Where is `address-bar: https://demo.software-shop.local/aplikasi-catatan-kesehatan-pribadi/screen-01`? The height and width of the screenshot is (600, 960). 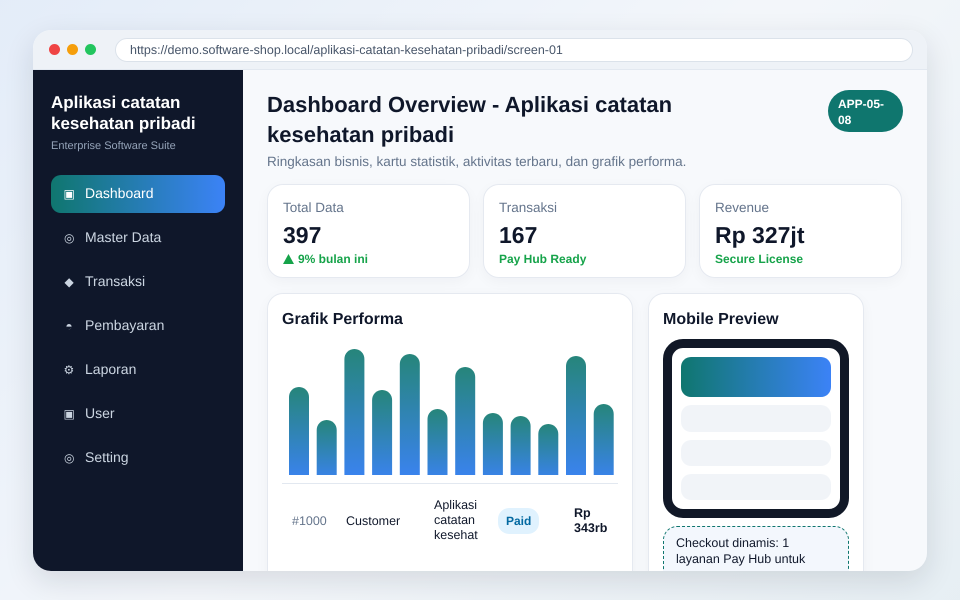
address-bar: https://demo.software-shop.local/aplikasi-catatan-kesehatan-pribadi/screen-01 is located at coordinates (514, 50).